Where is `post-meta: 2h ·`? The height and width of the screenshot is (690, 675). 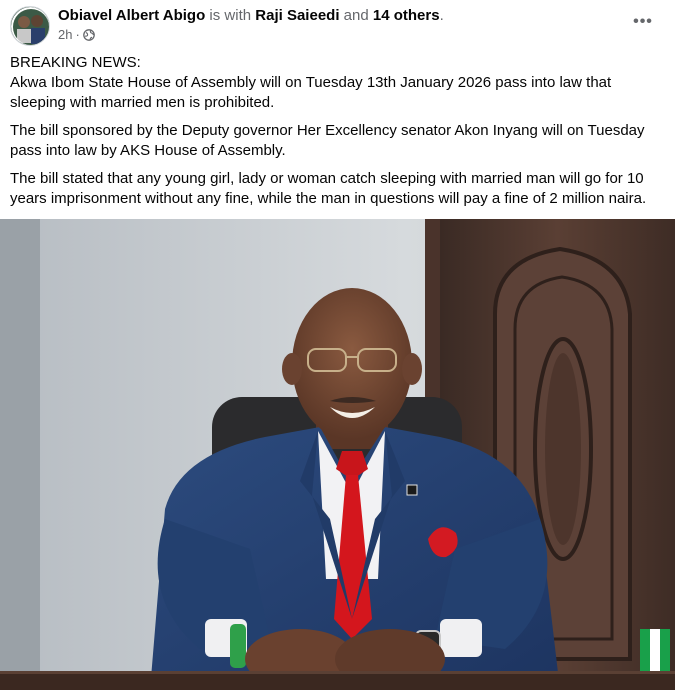
post-meta: 2h · is located at coordinates (76, 35).